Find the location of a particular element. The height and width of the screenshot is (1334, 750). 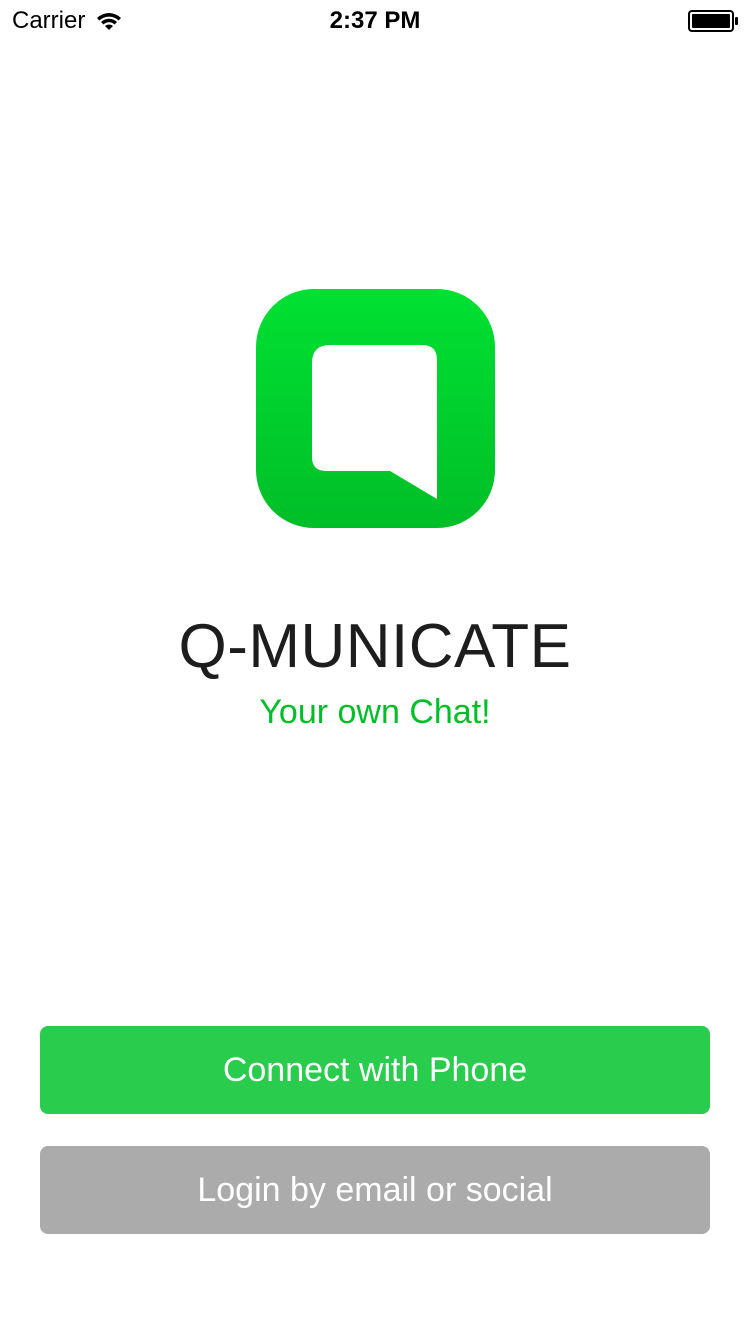

status-time: 2:37 PM is located at coordinates (375, 20).